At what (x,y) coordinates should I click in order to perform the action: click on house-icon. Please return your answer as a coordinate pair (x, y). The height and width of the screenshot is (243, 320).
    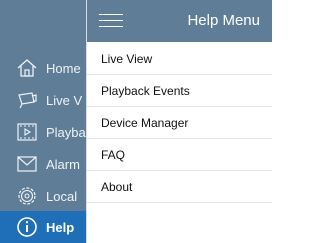
    Looking at the image, I should click on (27, 68).